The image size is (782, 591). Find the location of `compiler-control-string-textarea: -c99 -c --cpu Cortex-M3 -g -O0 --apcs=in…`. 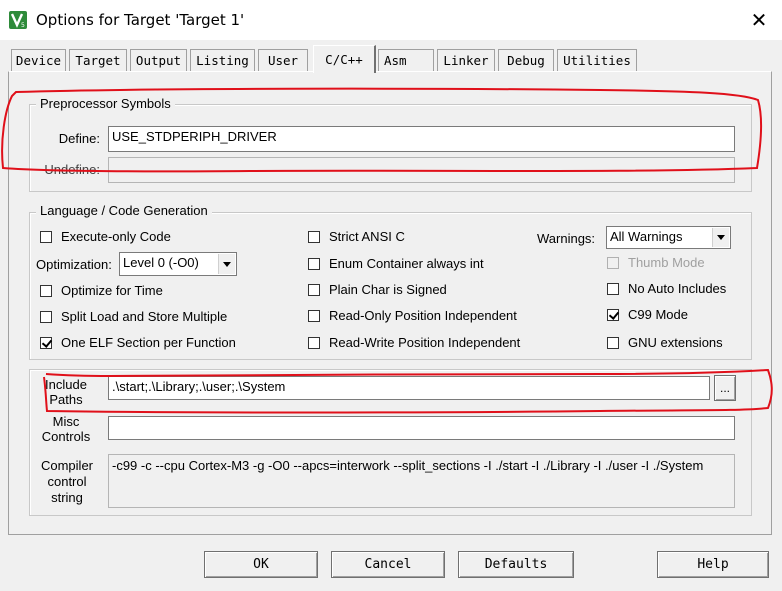

compiler-control-string-textarea: -c99 -c --cpu Cortex-M3 -g -O0 --apcs=in… is located at coordinates (421, 481).